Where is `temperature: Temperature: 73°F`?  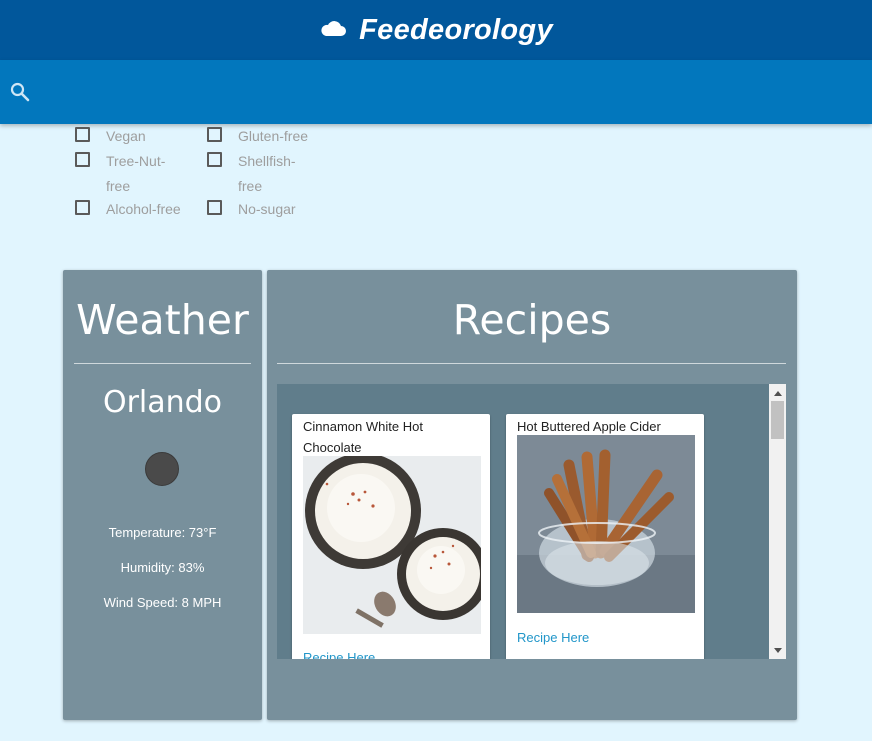 temperature: Temperature: 73°F is located at coordinates (162, 532).